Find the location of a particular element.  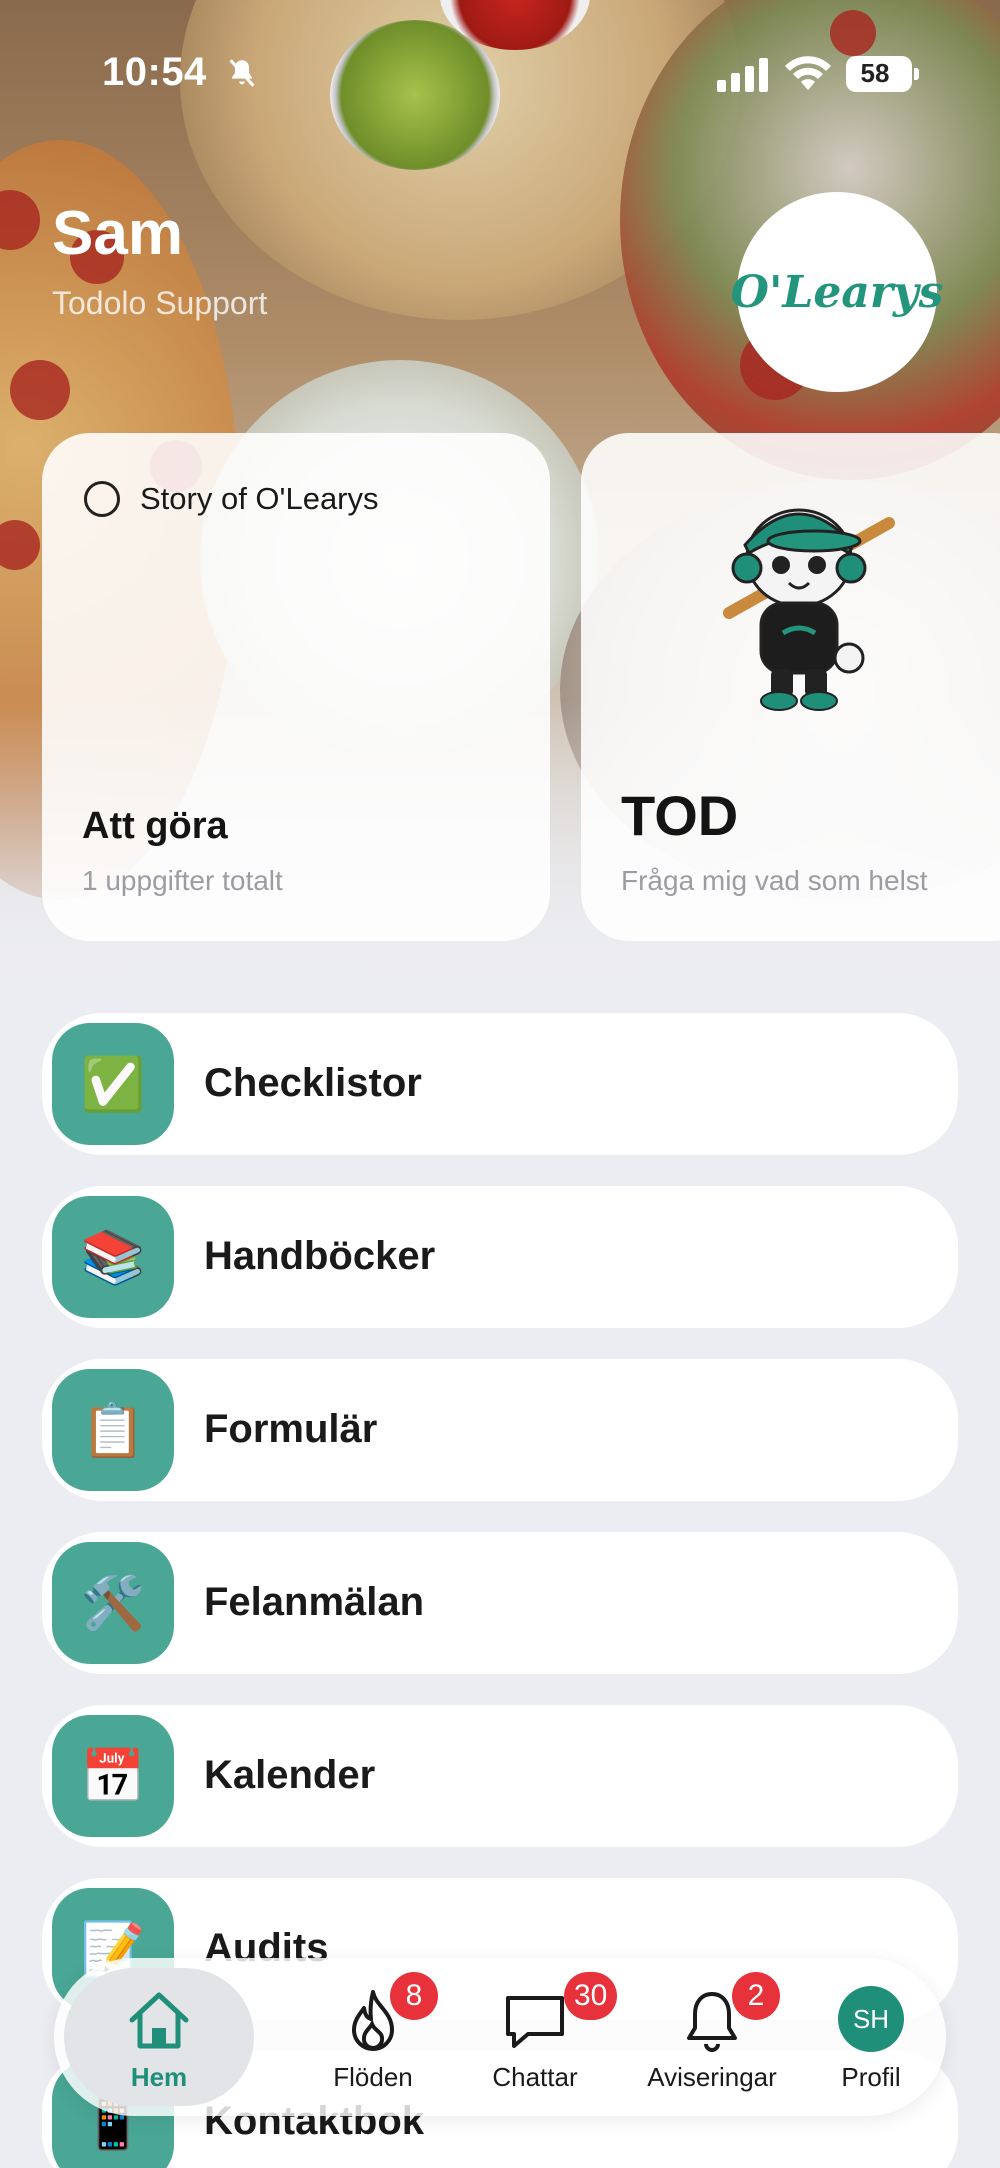

tod-card-title: TOD is located at coordinates (680, 815).